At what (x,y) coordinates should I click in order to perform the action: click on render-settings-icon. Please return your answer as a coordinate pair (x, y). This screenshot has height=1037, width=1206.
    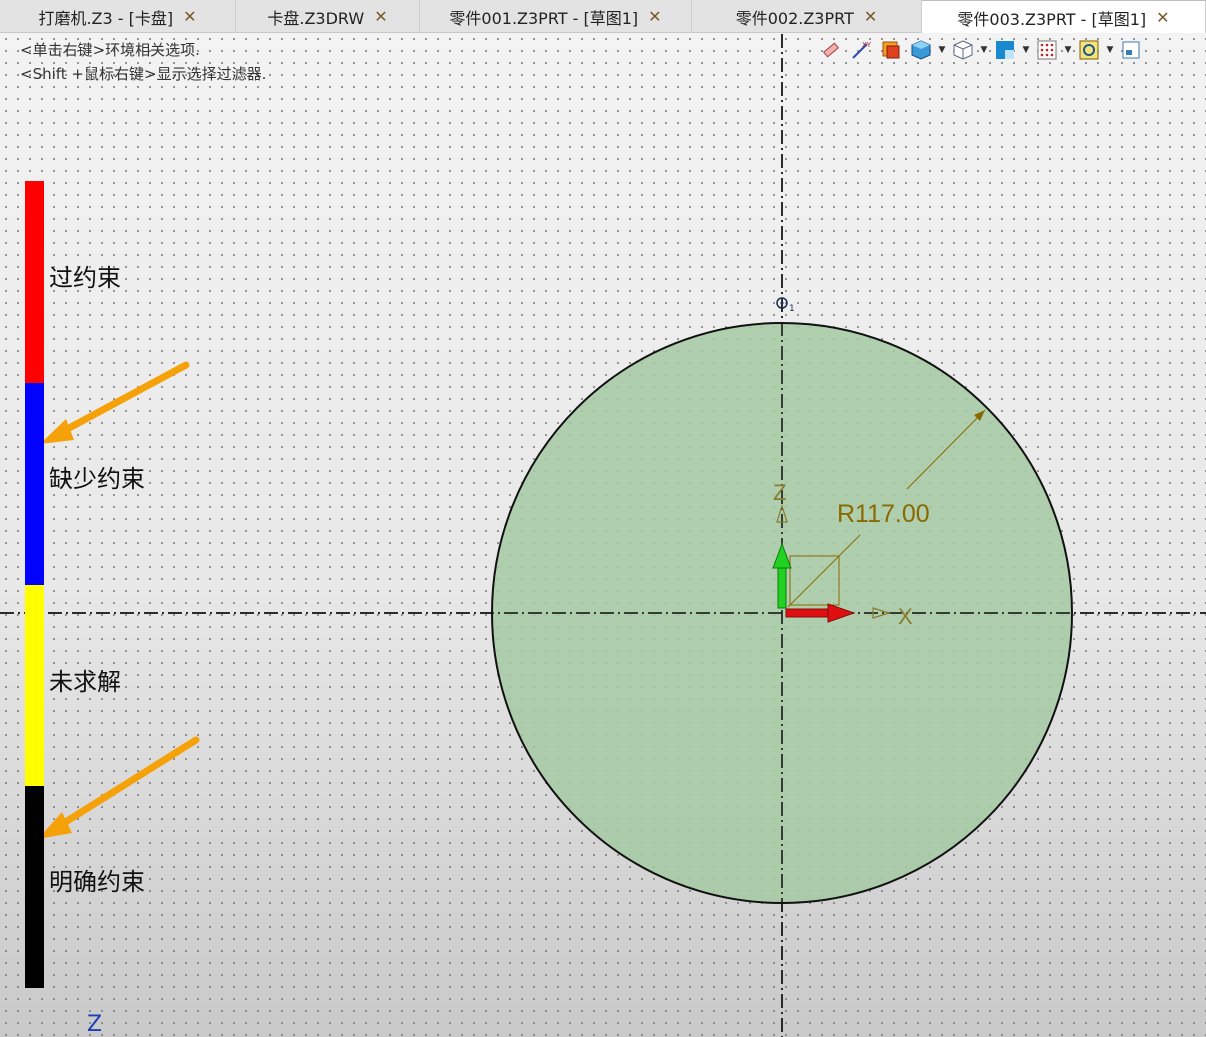
    Looking at the image, I should click on (891, 50).